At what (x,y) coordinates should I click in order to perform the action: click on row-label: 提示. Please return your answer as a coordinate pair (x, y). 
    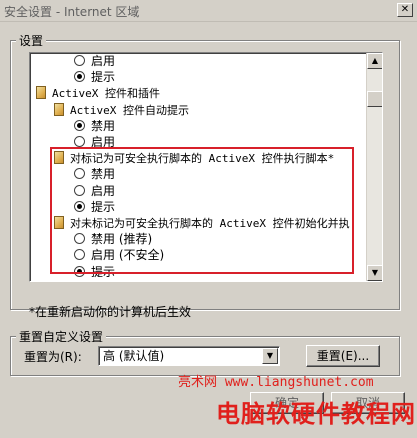
    Looking at the image, I should click on (103, 77).